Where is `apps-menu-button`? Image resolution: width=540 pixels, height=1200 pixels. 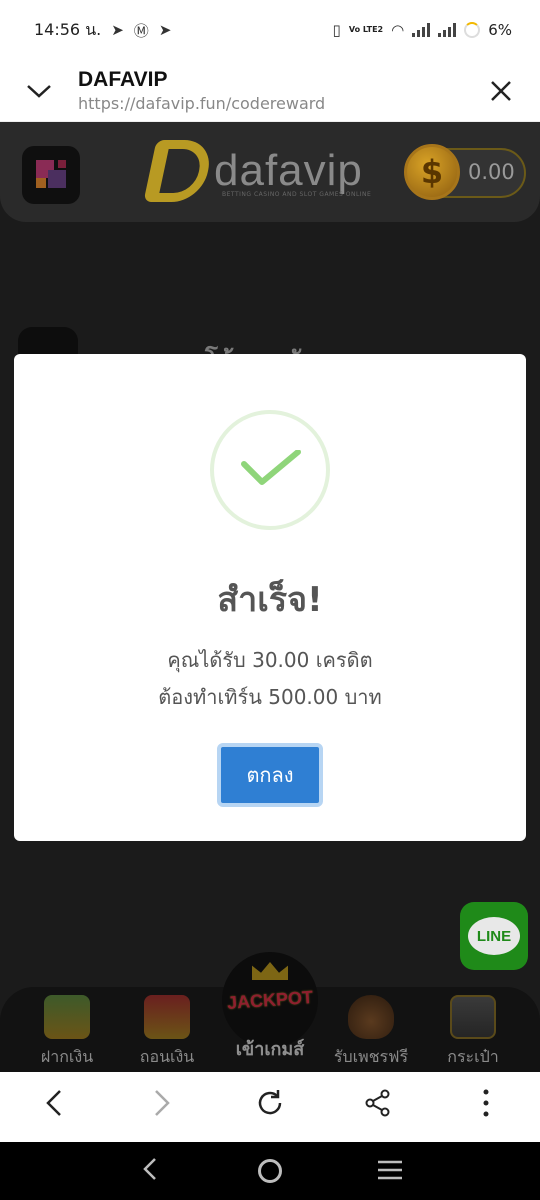
apps-menu-button is located at coordinates (51, 175).